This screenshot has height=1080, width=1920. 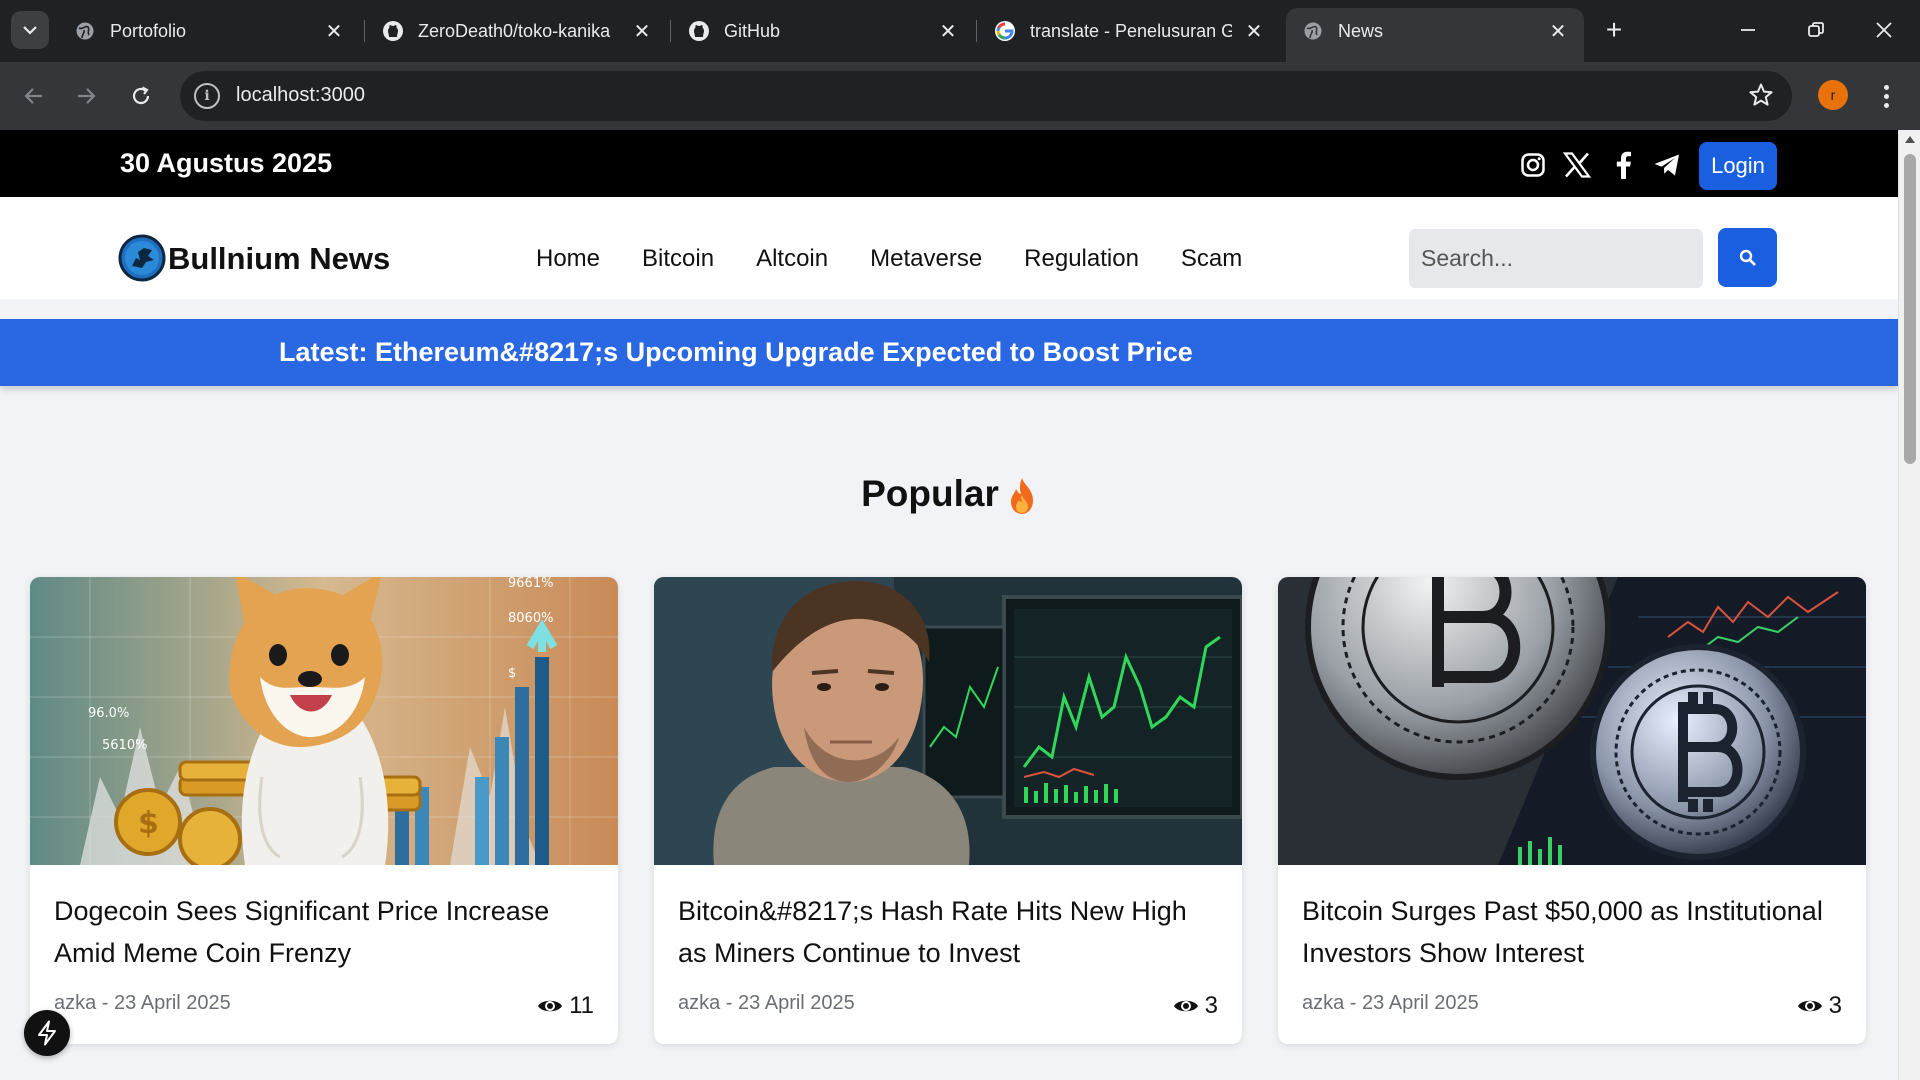 What do you see at coordinates (1361, 30) in the screenshot?
I see `tab-title: News` at bounding box center [1361, 30].